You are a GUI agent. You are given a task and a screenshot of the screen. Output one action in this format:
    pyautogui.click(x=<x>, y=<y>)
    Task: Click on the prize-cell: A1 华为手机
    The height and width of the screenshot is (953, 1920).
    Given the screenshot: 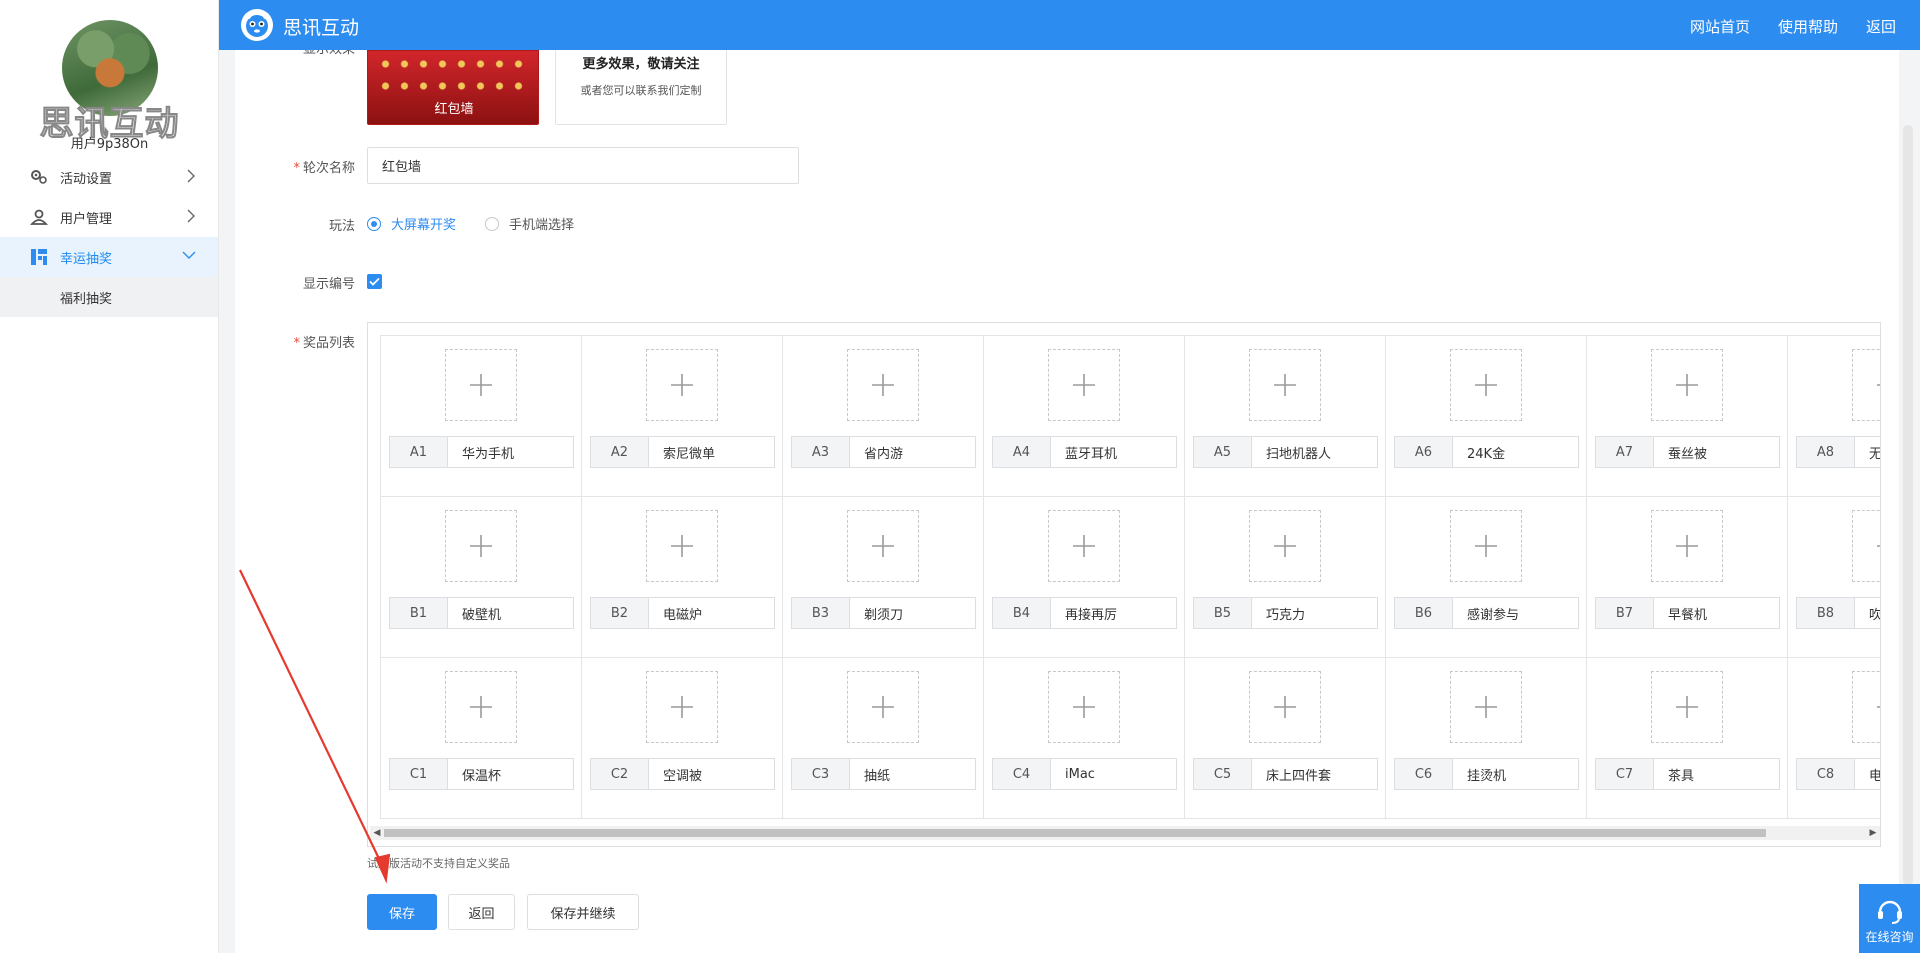 What is the action you would take?
    pyautogui.click(x=481, y=416)
    